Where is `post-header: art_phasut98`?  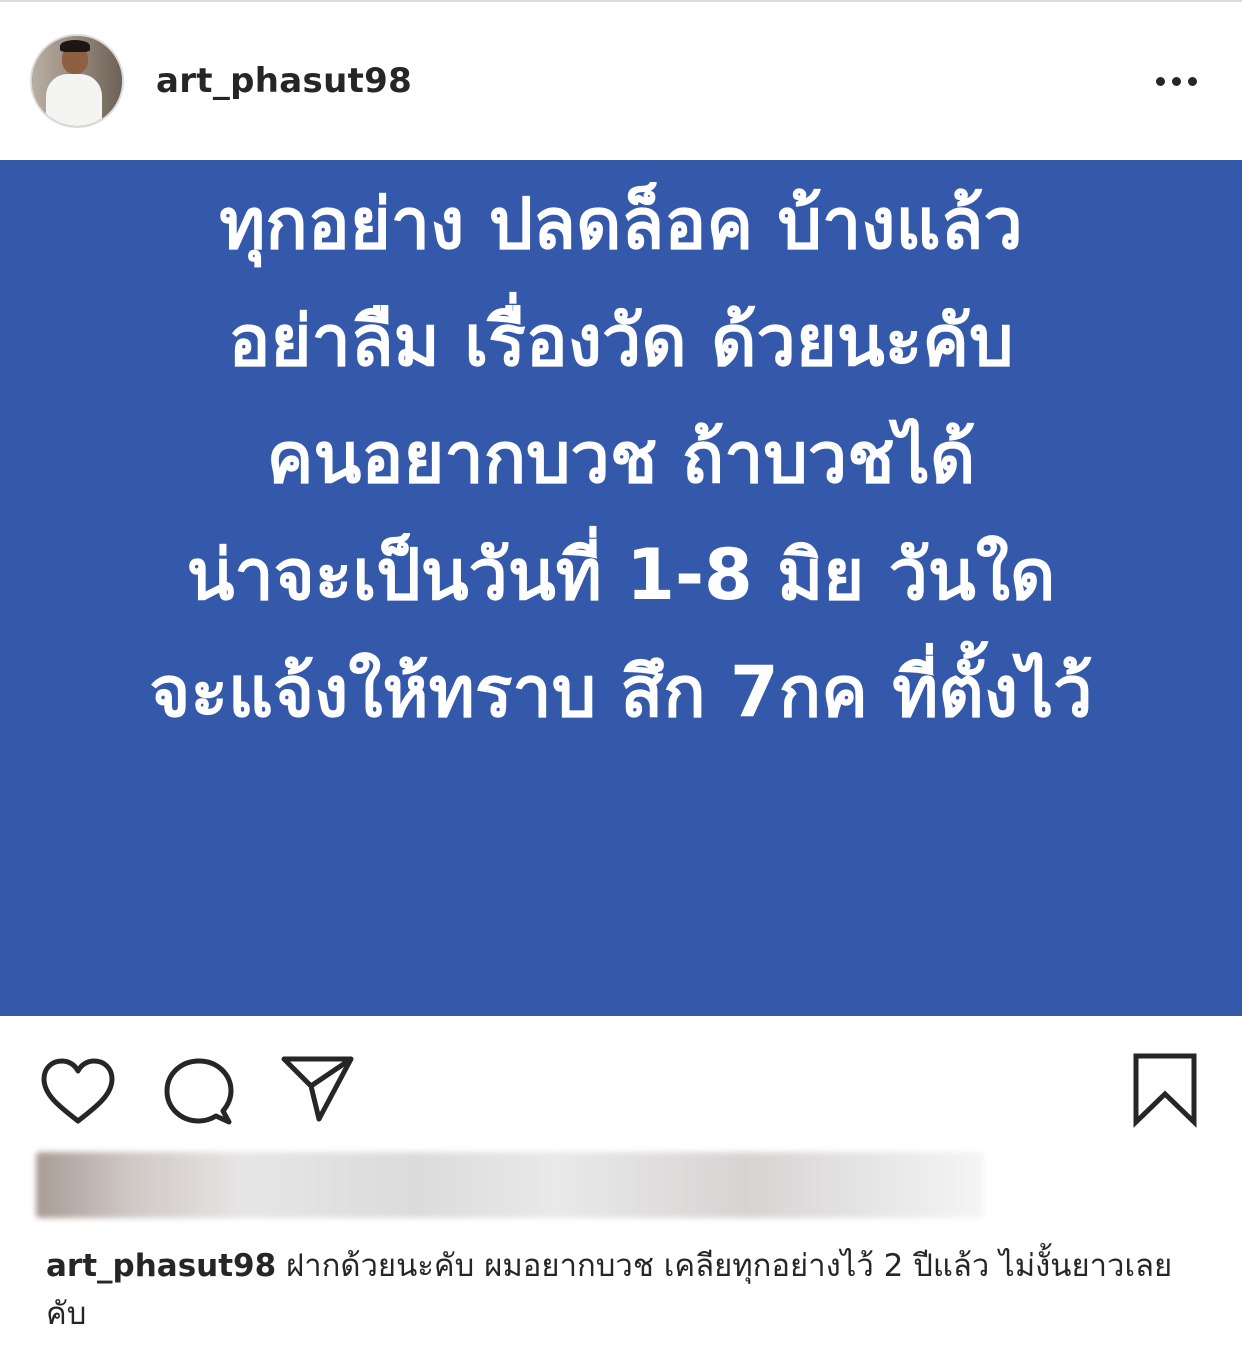 post-header: art_phasut98 is located at coordinates (621, 81).